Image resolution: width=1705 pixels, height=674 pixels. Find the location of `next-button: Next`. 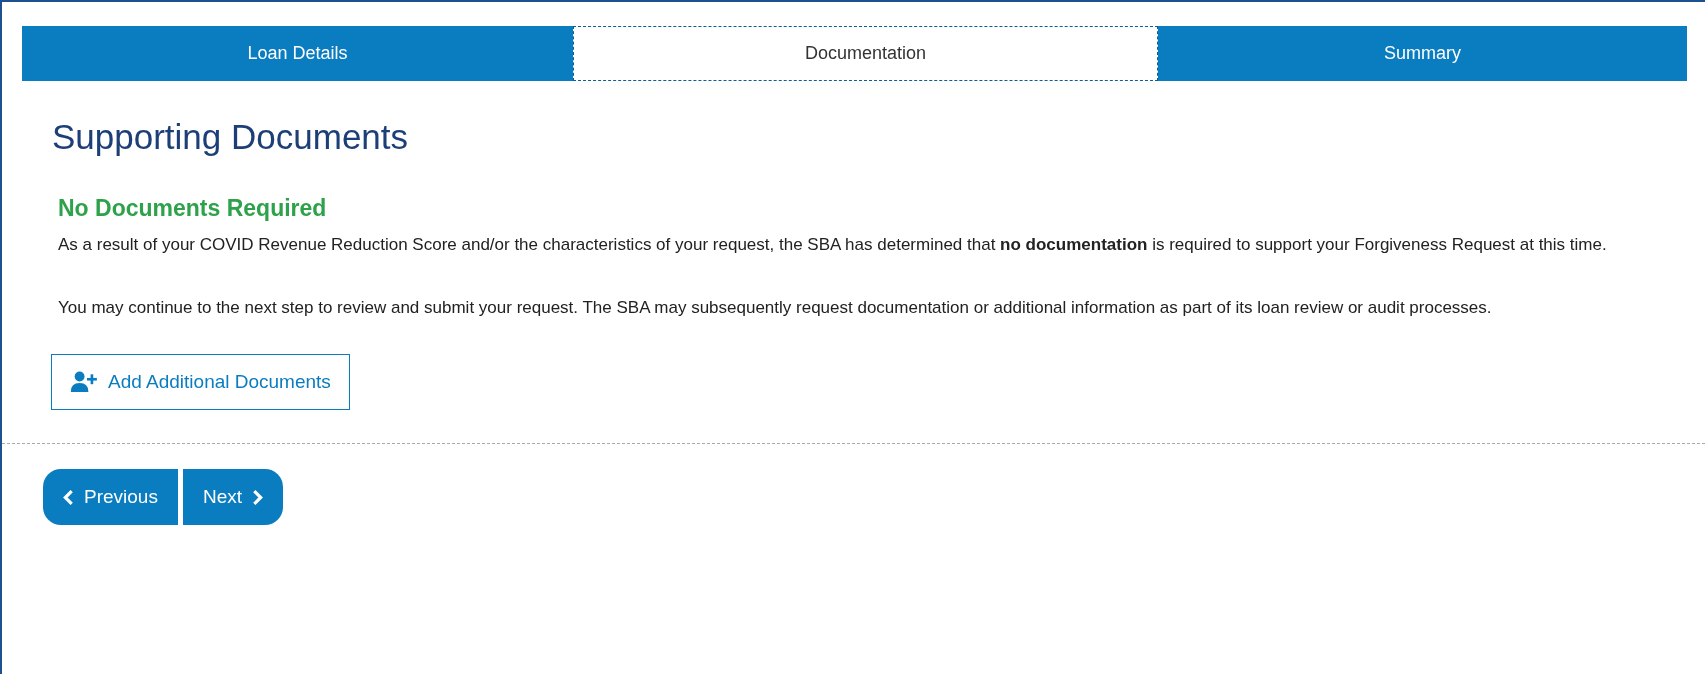

next-button: Next is located at coordinates (232, 497).